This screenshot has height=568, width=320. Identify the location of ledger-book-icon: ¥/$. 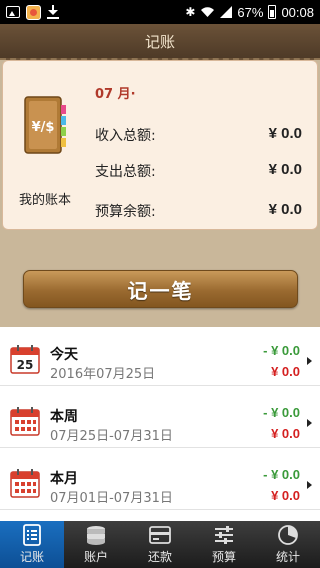
(45, 125).